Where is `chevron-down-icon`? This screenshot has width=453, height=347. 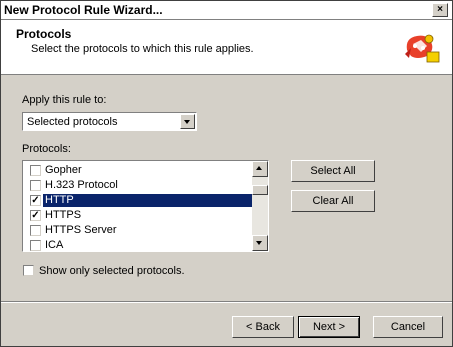
chevron-down-icon is located at coordinates (187, 122).